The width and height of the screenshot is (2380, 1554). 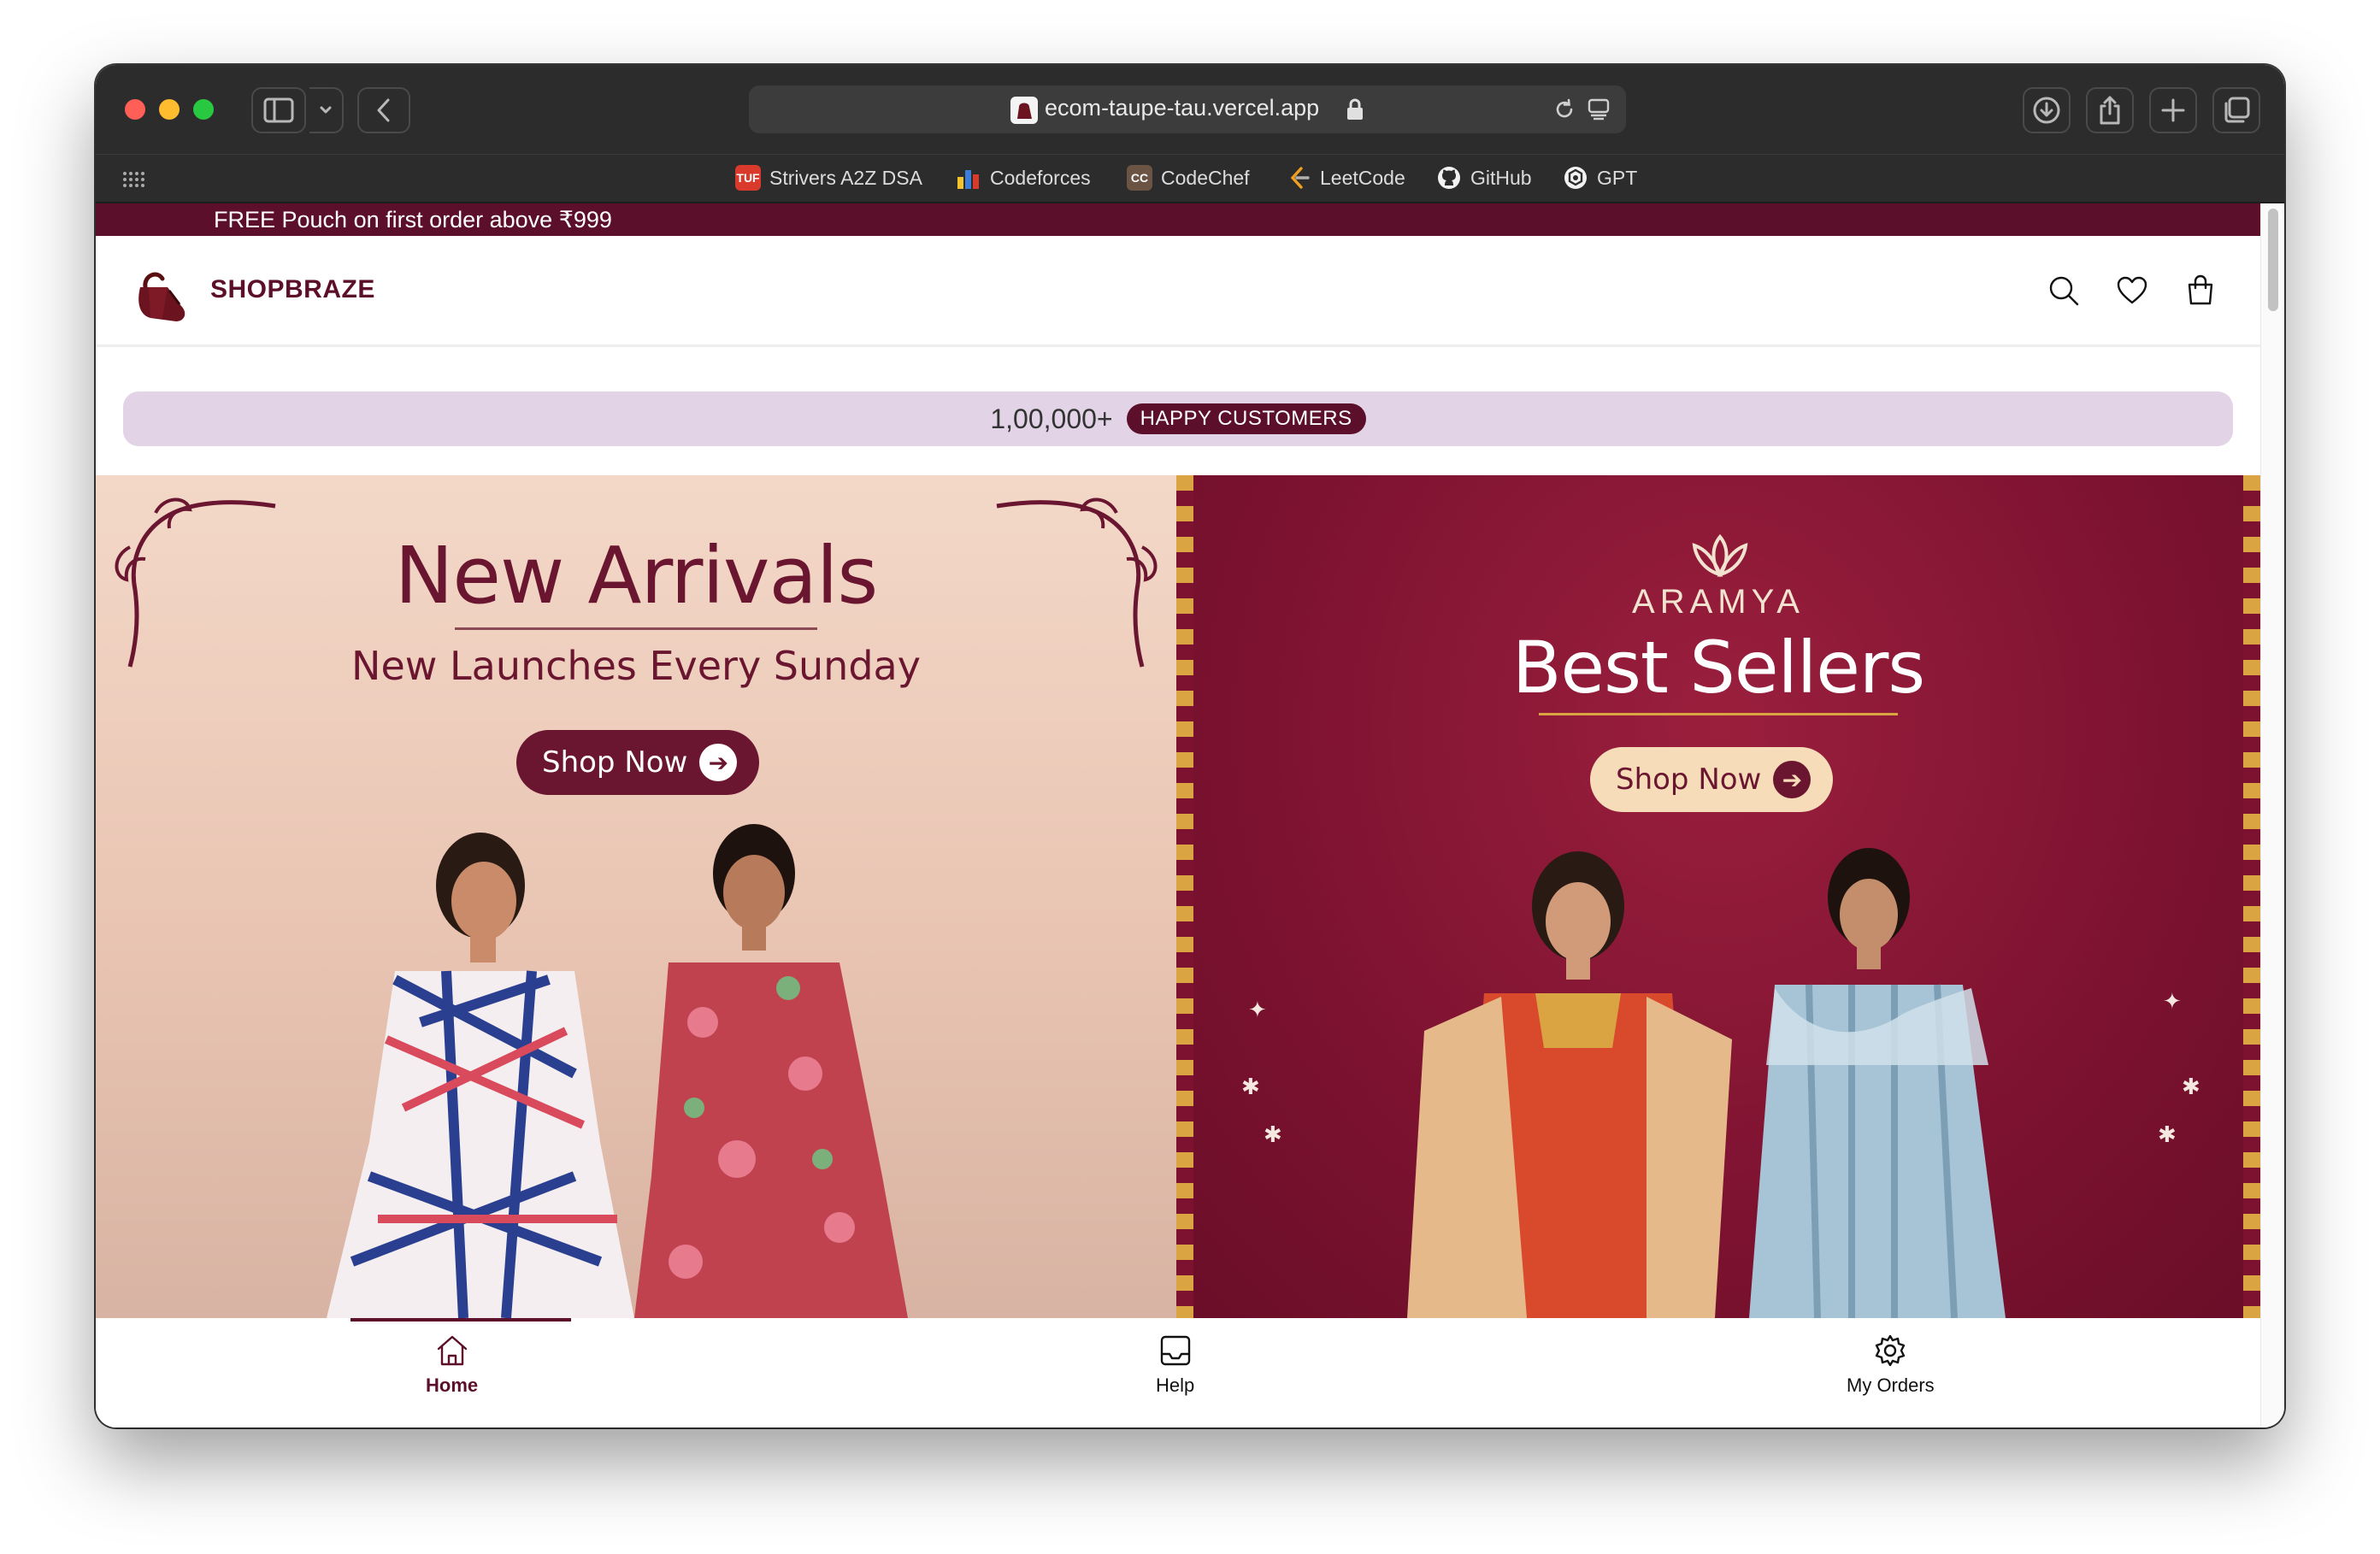 I want to click on wishlist-button, so click(x=2132, y=290).